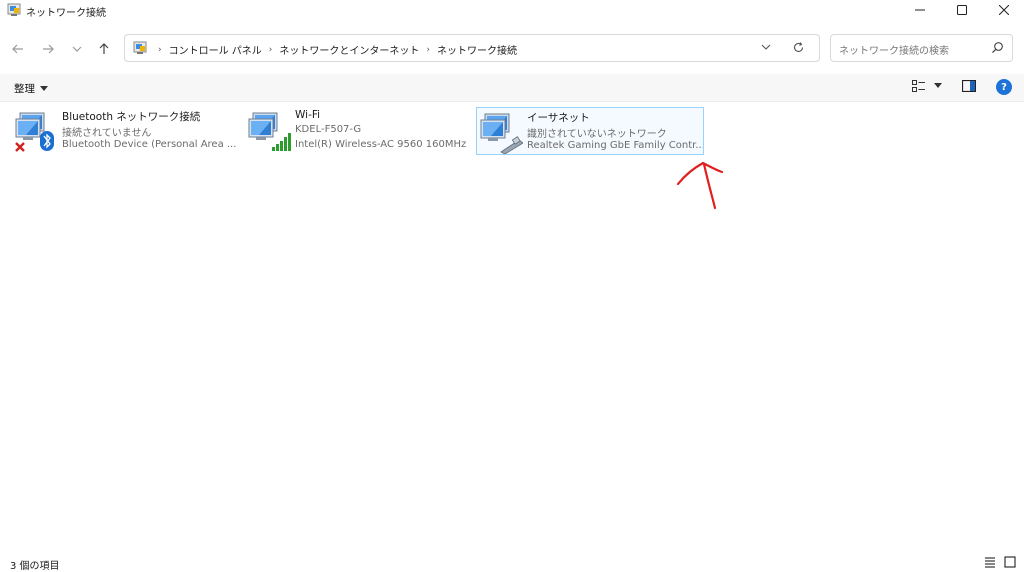 The height and width of the screenshot is (572, 1024). I want to click on refresh-icon, so click(798, 47).